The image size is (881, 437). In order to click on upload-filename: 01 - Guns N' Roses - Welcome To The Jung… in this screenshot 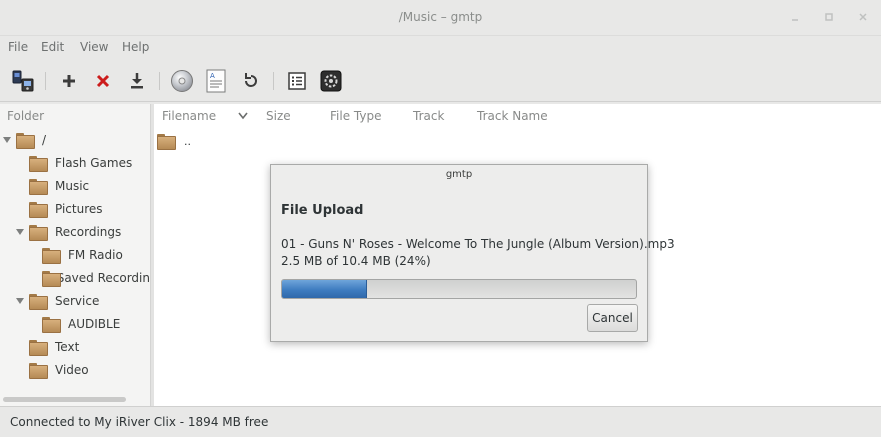, I will do `click(478, 244)`.